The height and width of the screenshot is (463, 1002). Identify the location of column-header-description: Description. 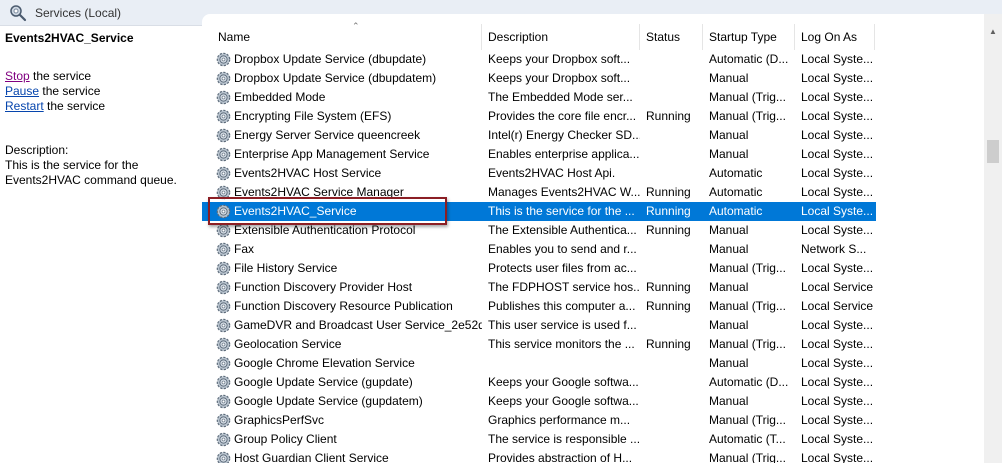
(561, 37).